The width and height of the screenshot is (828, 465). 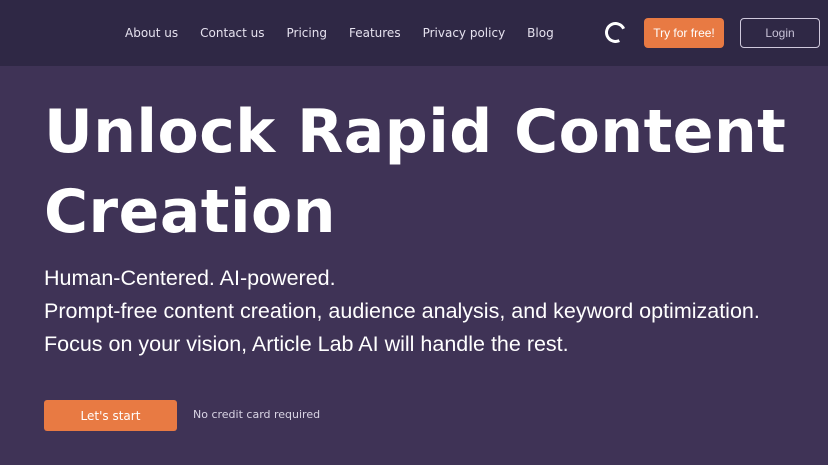 What do you see at coordinates (684, 33) in the screenshot?
I see `try-for-free-button: Try for free!` at bounding box center [684, 33].